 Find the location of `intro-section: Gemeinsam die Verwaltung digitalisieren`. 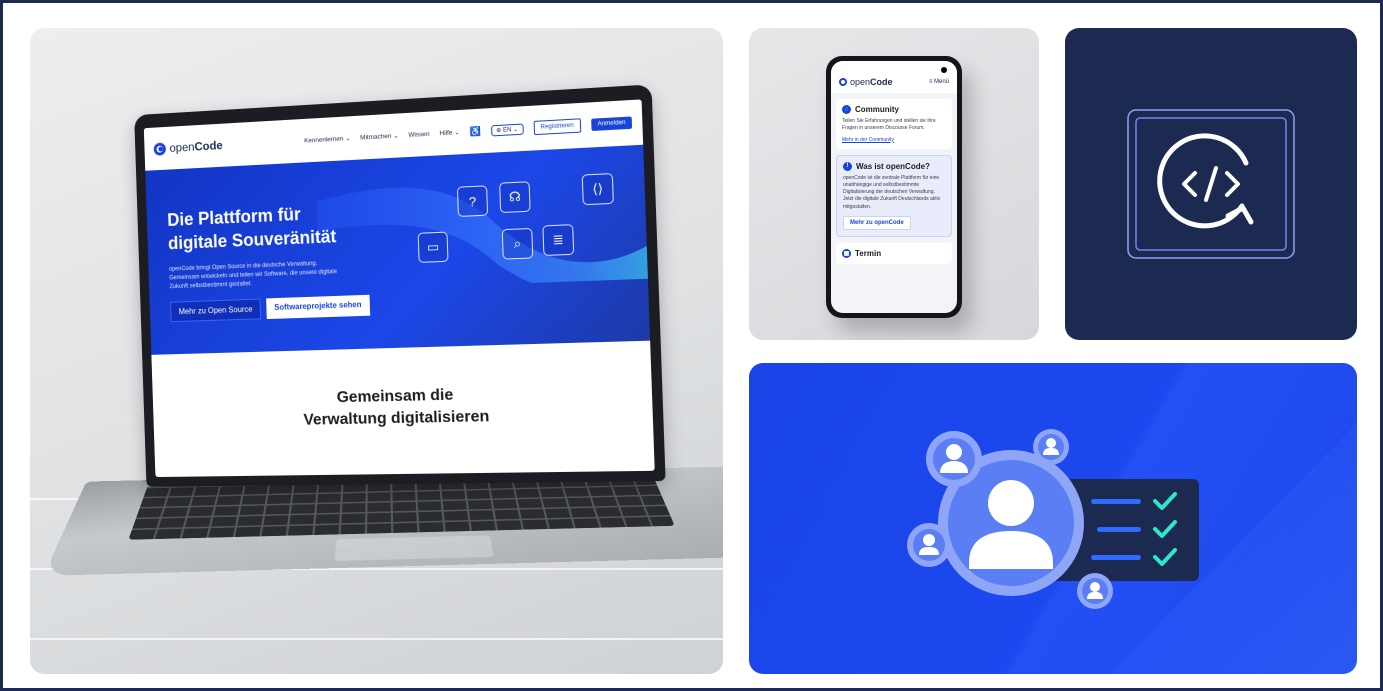

intro-section: Gemeinsam die Verwaltung digitalisieren is located at coordinates (402, 406).